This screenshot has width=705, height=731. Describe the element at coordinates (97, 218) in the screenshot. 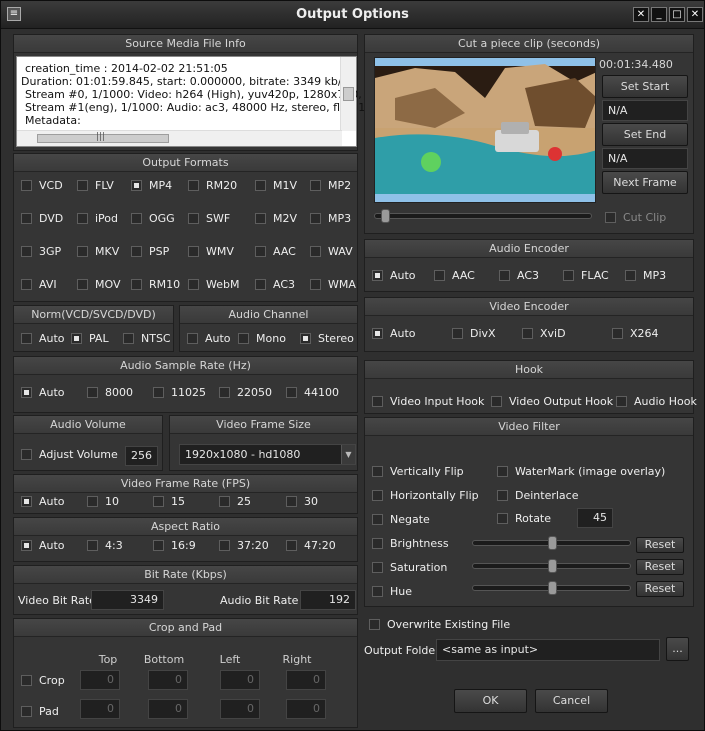

I see `format-ipod-checkbox: iPod` at that location.